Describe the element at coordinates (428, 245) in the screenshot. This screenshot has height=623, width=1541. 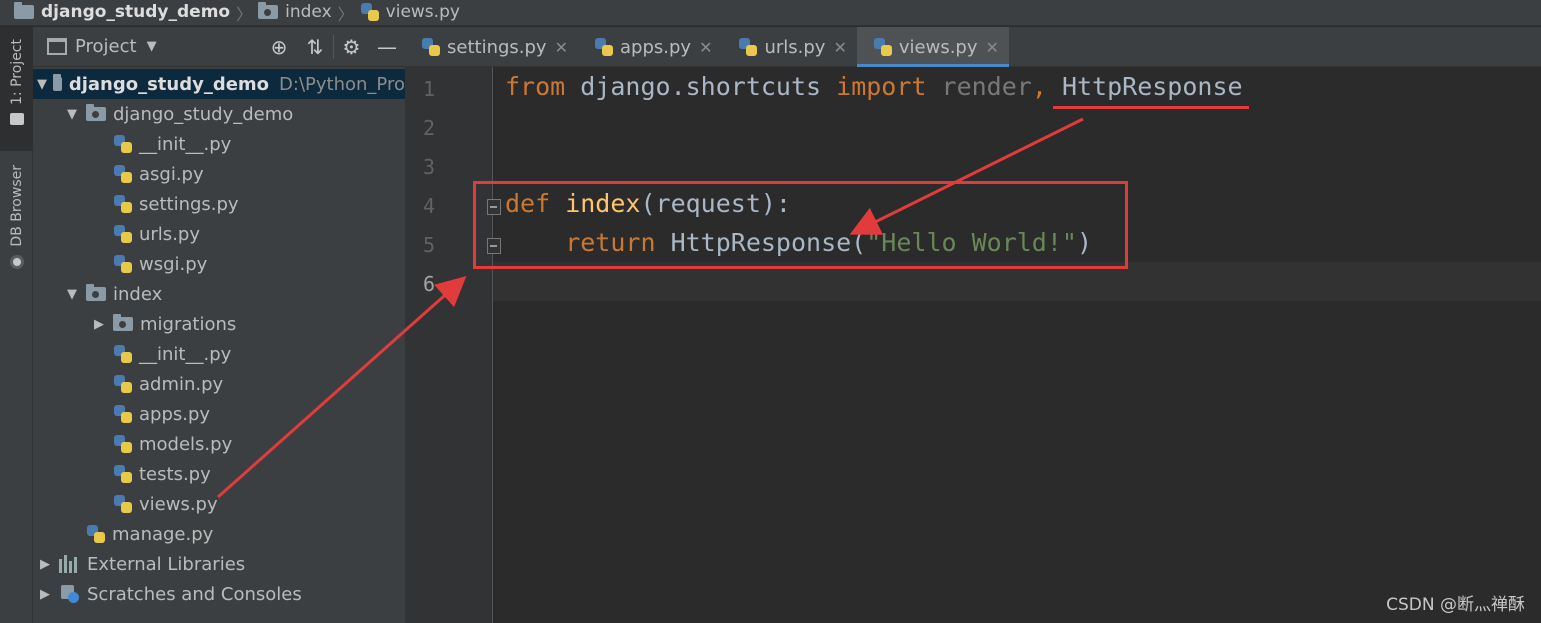
I see `line-number: 5` at that location.